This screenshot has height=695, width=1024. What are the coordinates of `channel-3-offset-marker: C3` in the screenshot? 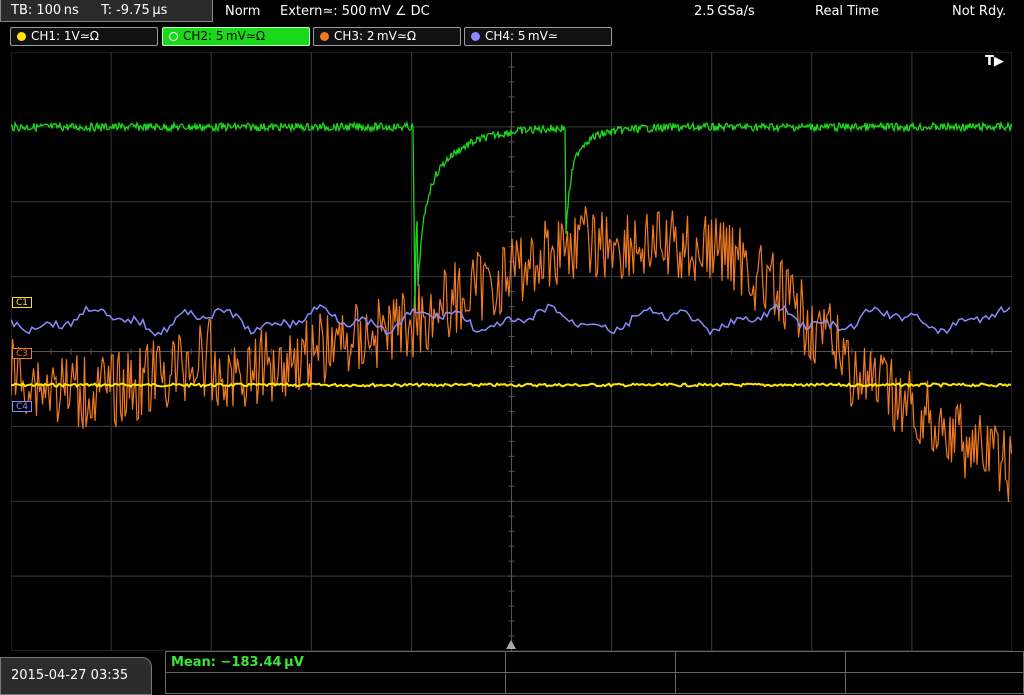 It's located at (22, 353).